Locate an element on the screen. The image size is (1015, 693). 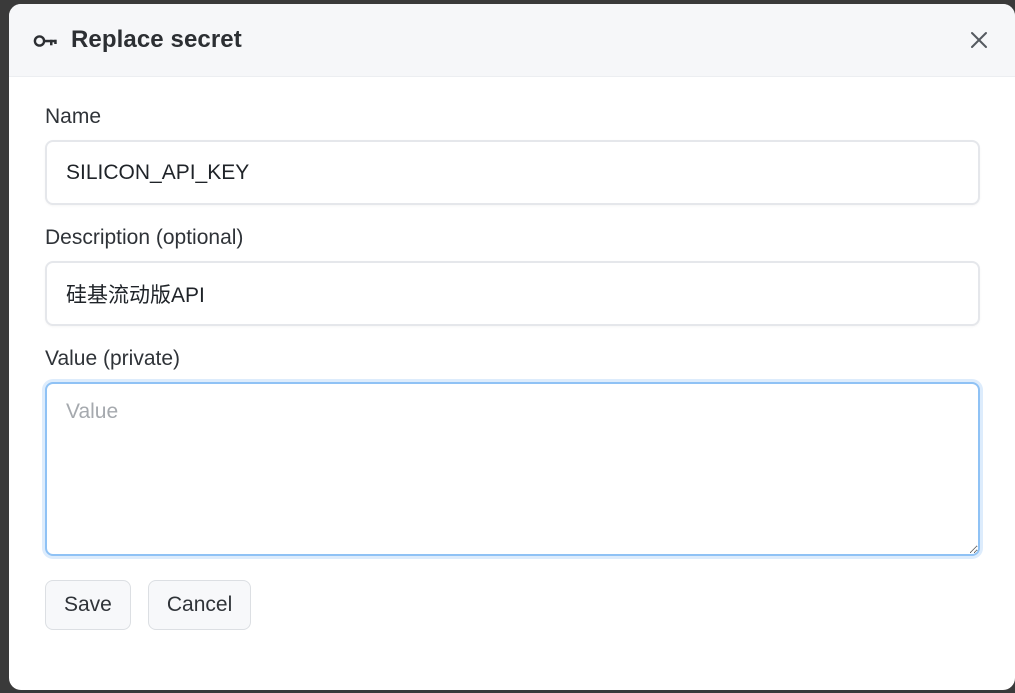
value-label: Value (private) is located at coordinates (113, 358).